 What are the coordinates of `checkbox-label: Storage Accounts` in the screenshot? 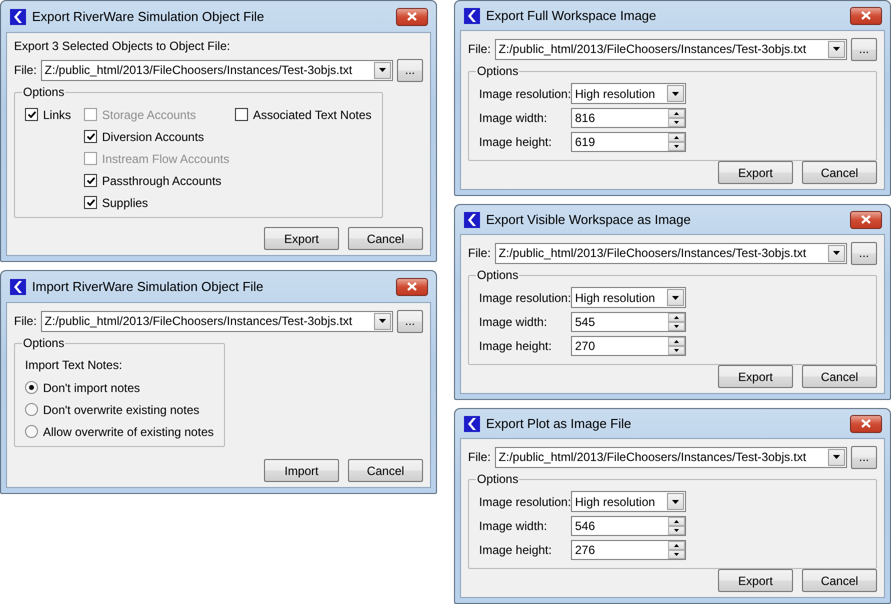 It's located at (149, 115).